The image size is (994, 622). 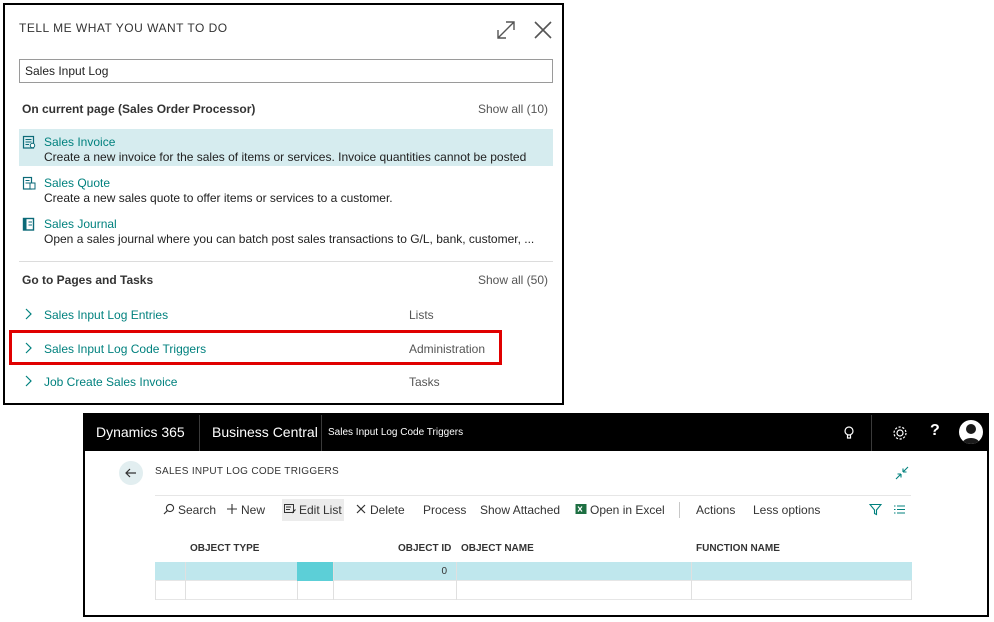 I want to click on gear-icon, so click(x=900, y=433).